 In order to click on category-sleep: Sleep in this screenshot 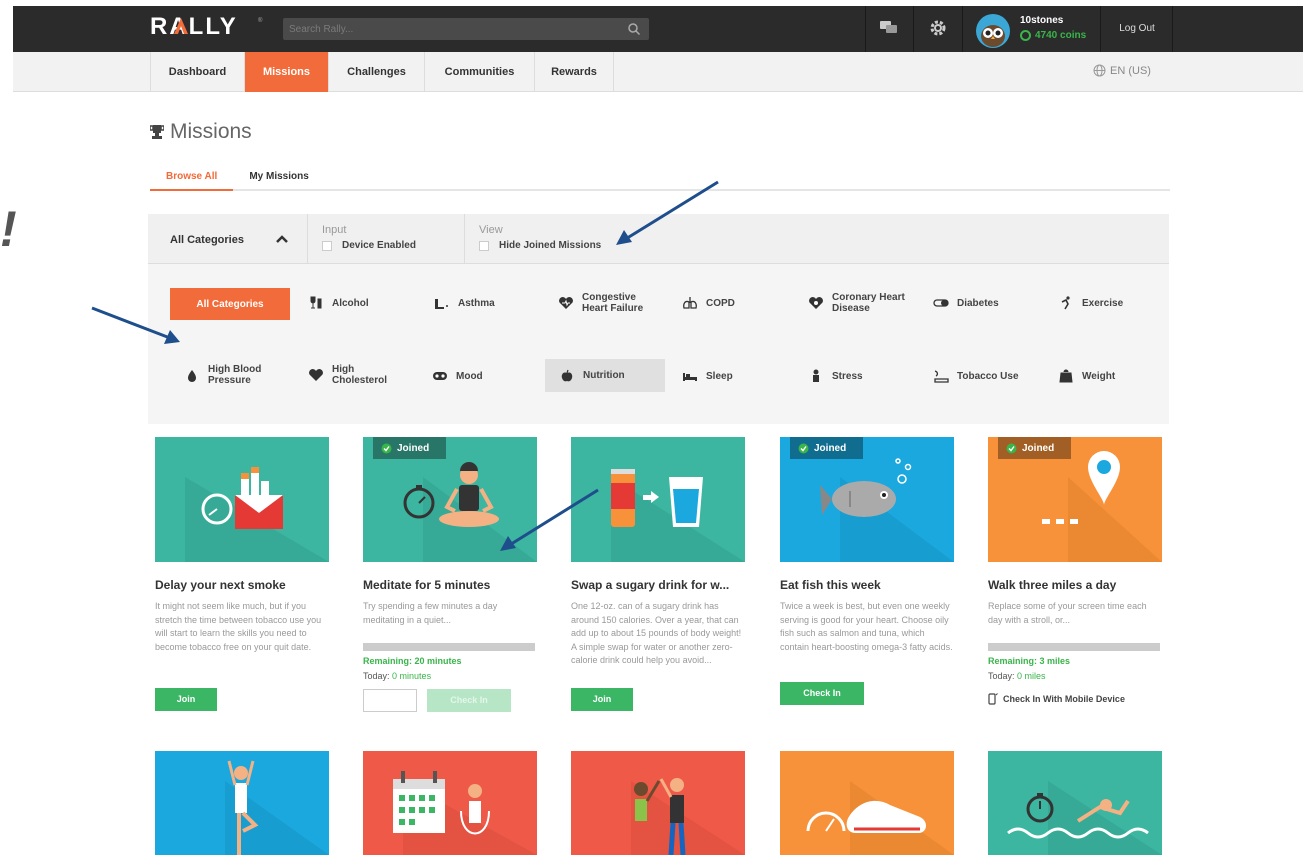, I will do `click(742, 376)`.